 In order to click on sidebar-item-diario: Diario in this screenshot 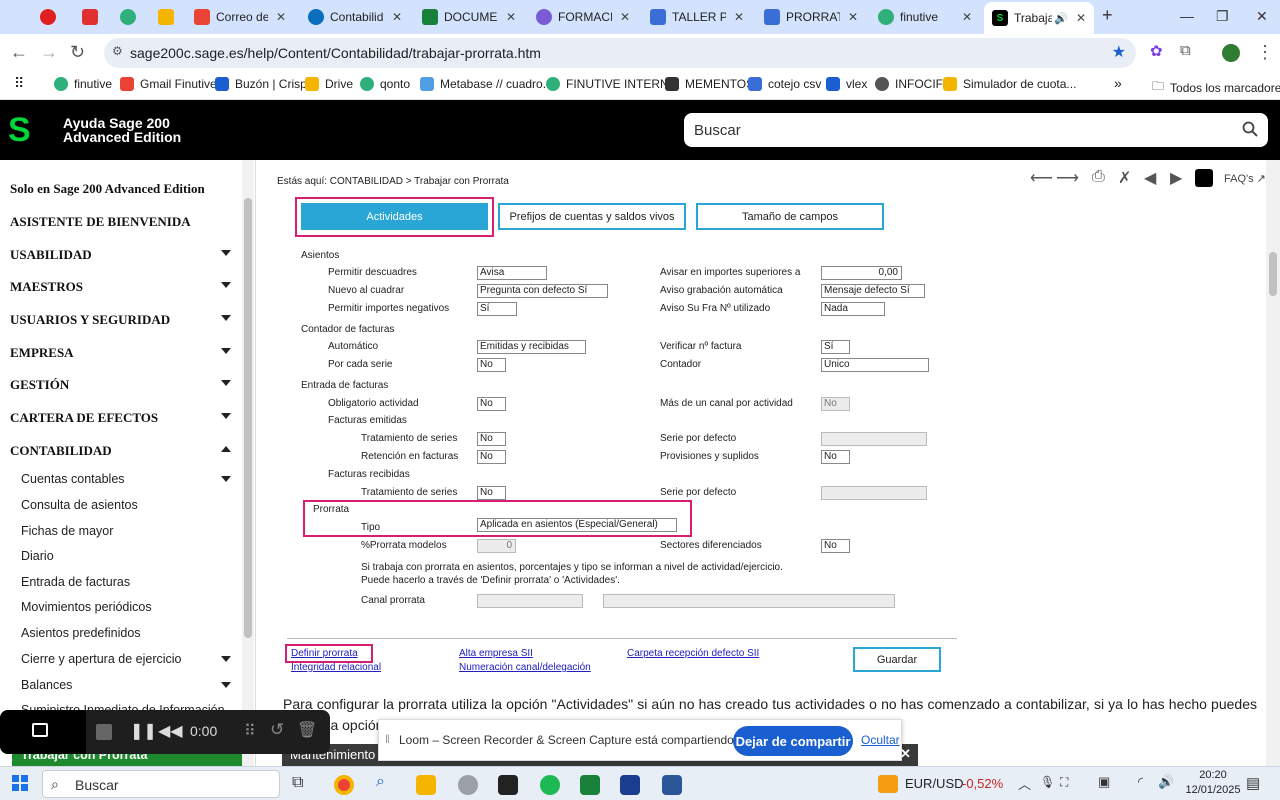, I will do `click(37, 556)`.